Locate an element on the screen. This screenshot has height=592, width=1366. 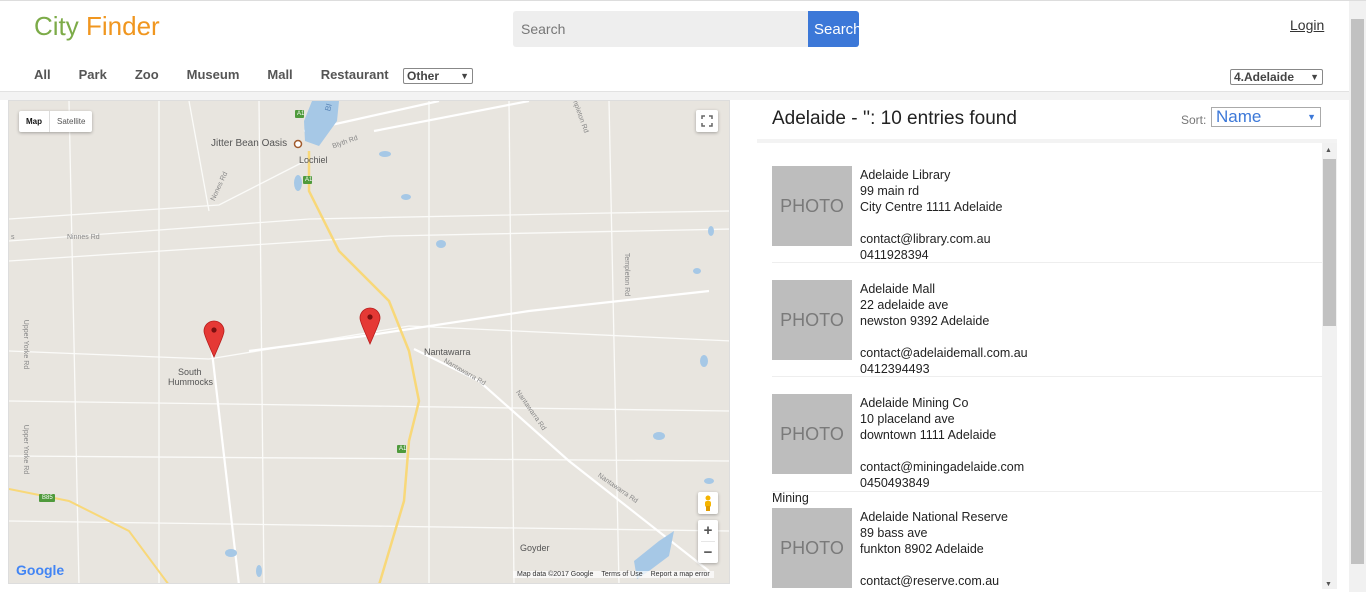
map-label-lochiel: Lochiel is located at coordinates (313, 160).